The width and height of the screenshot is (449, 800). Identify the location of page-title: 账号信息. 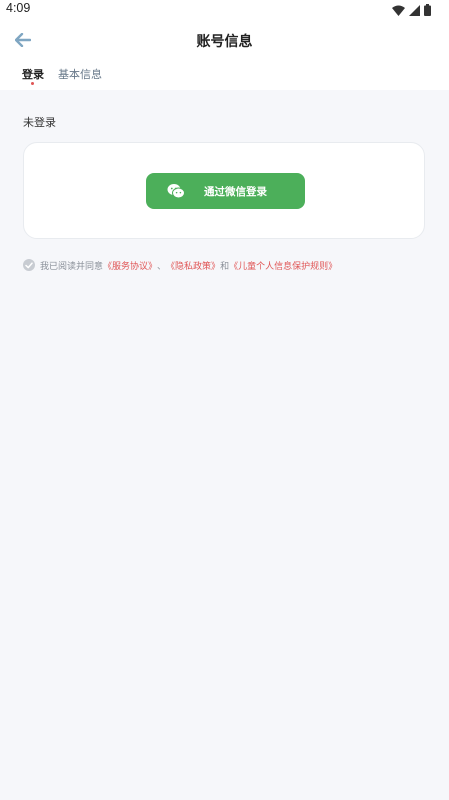
(224, 42).